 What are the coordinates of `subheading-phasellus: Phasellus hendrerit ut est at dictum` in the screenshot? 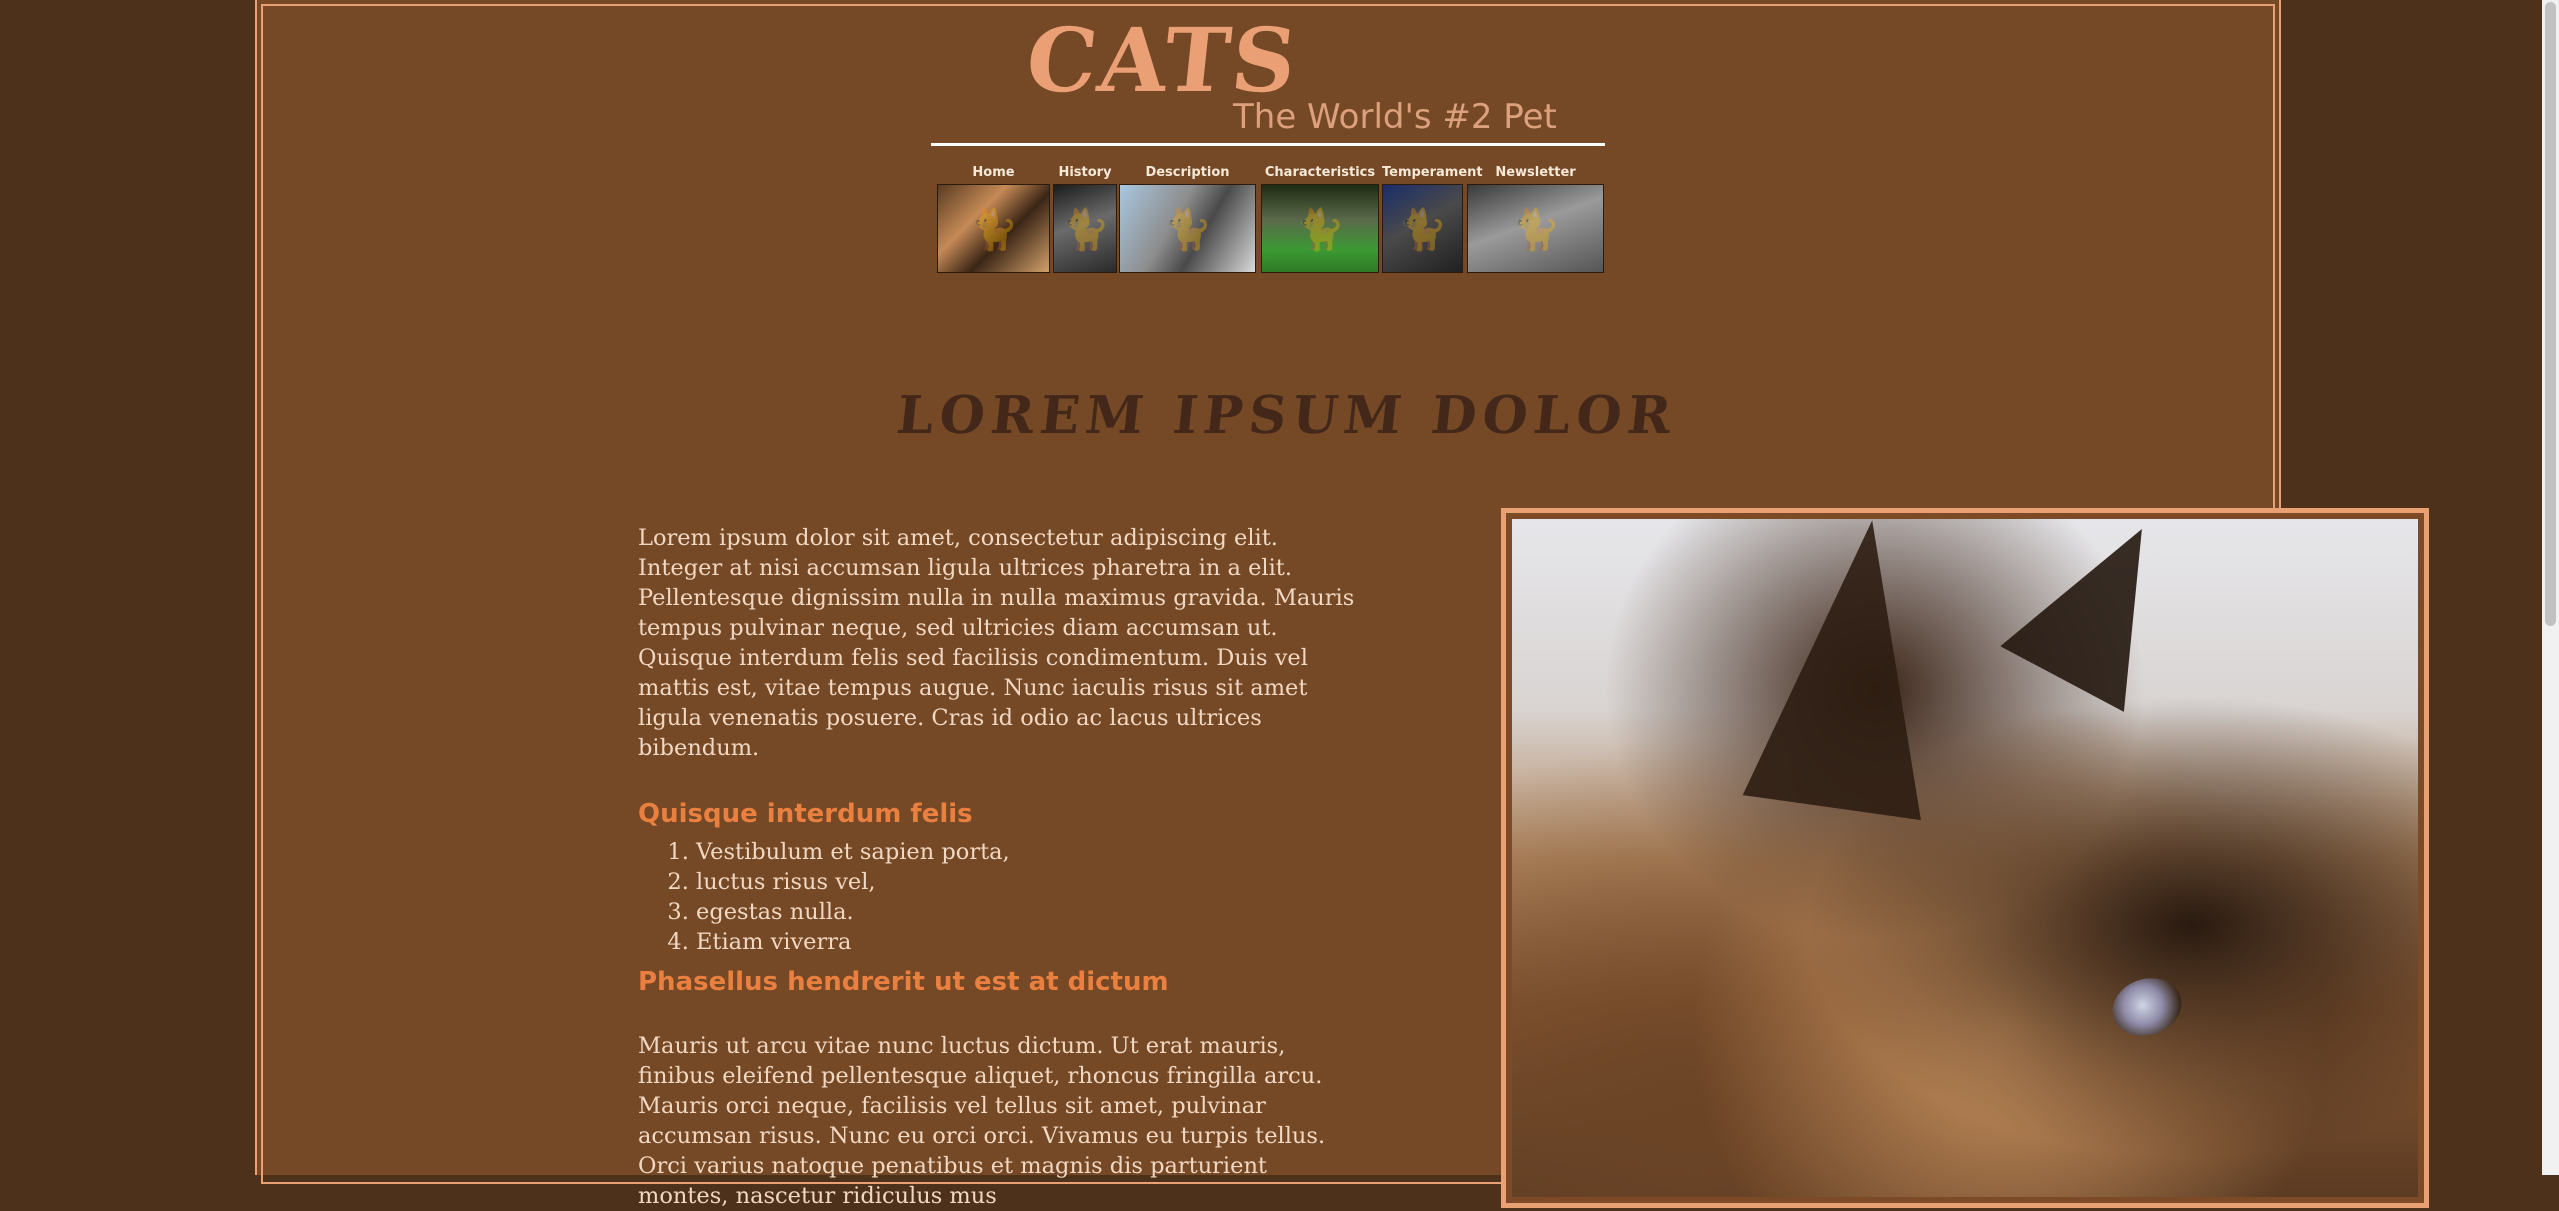 It's located at (903, 982).